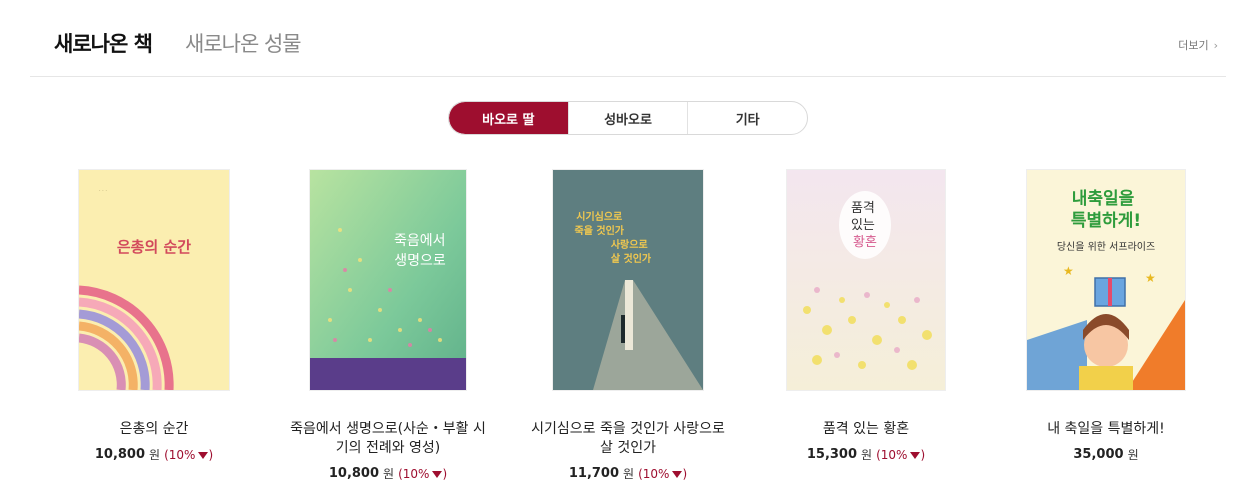 This screenshot has height=492, width=1241. I want to click on publisher-tabs: 바오로 딸 성바오로 기타, so click(628, 118).